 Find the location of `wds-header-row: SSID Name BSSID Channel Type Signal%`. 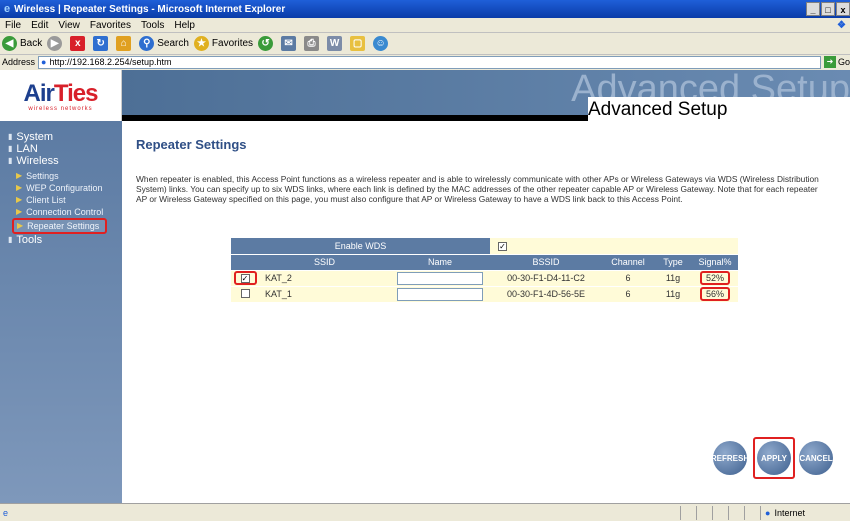

wds-header-row: SSID Name BSSID Channel Type Signal% is located at coordinates (484, 261).